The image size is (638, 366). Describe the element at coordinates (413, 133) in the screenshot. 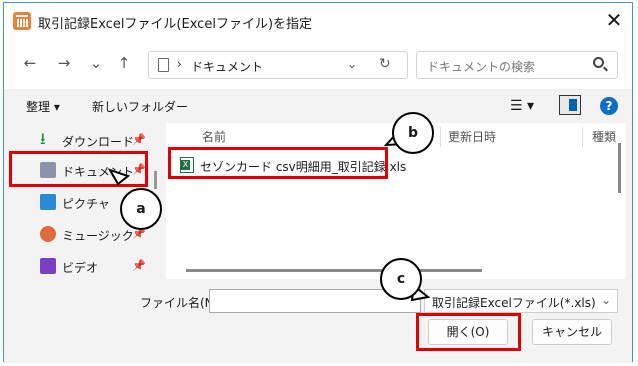

I see `callout-b: b` at that location.